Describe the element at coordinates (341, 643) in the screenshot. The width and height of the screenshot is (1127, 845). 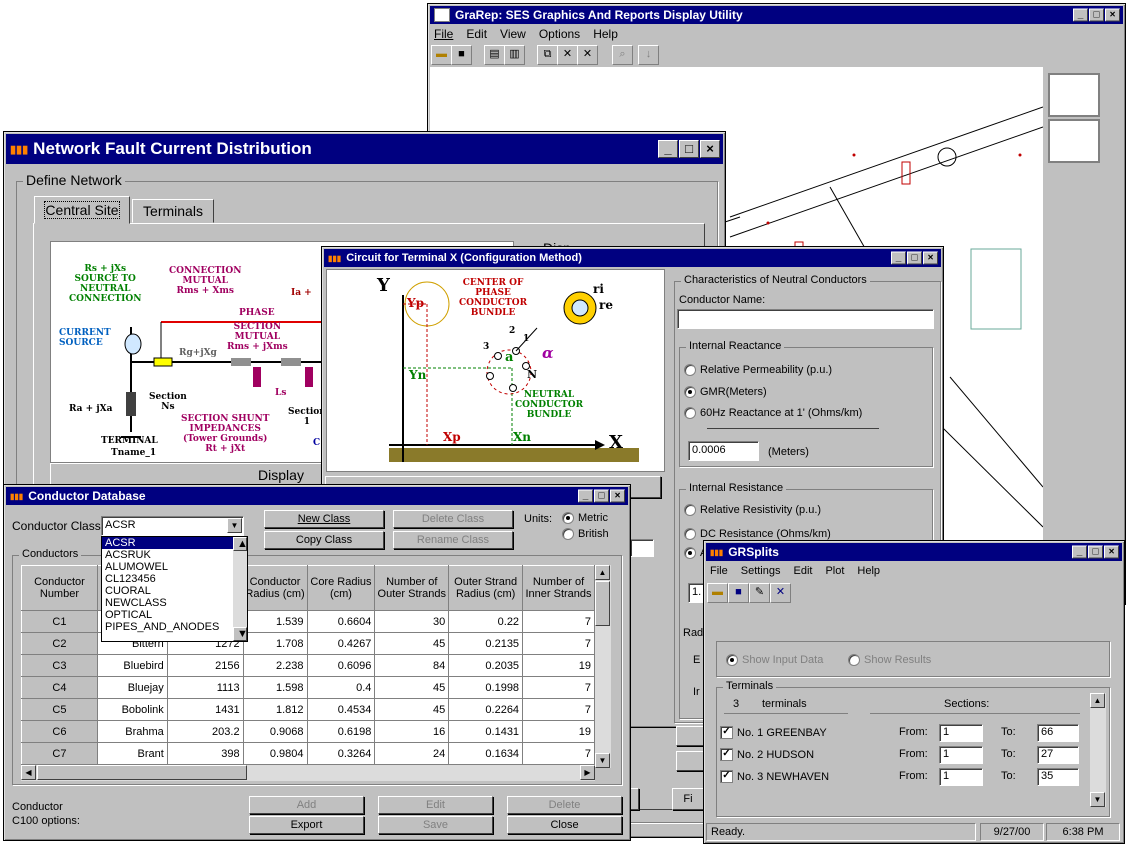
I see `table-cell: 0.4267` at that location.